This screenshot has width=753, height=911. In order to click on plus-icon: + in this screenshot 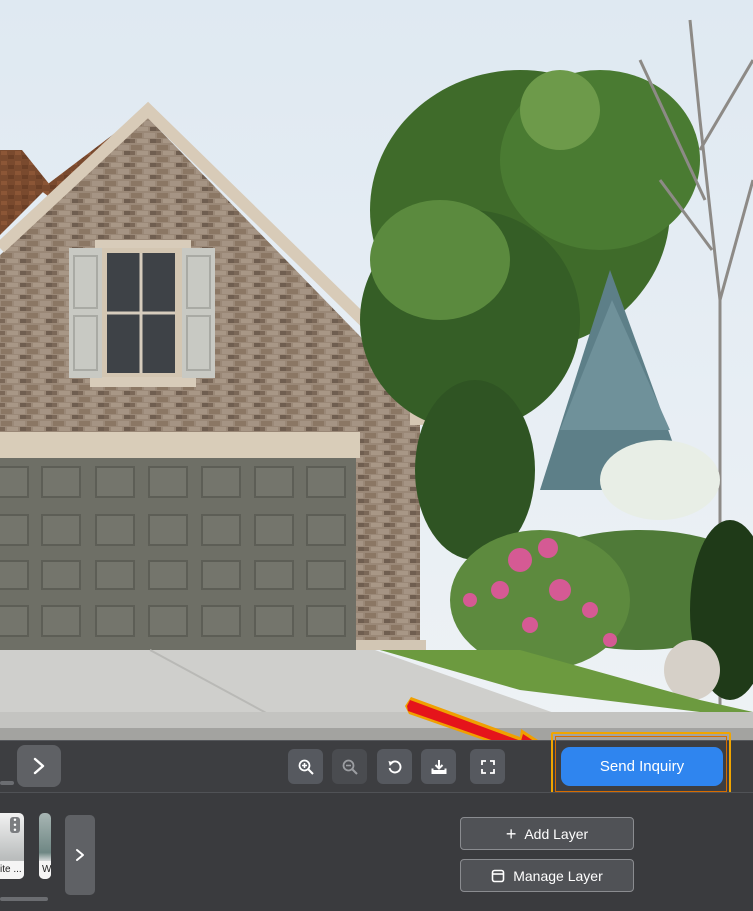, I will do `click(511, 833)`.